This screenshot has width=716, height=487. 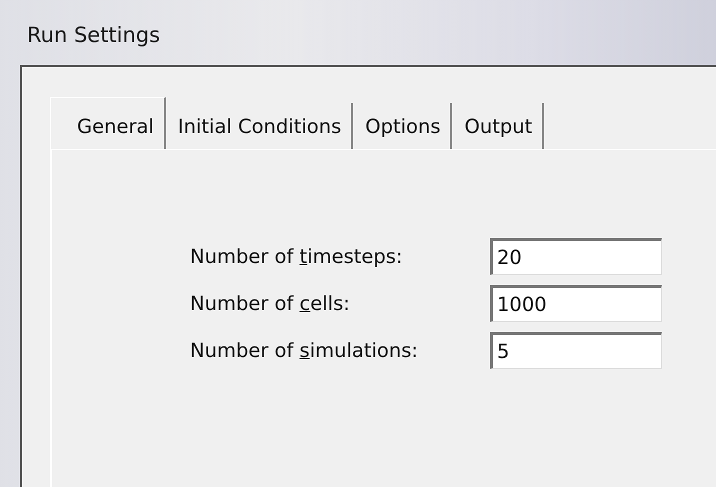 What do you see at coordinates (576, 350) in the screenshot?
I see `input-field: 5` at bounding box center [576, 350].